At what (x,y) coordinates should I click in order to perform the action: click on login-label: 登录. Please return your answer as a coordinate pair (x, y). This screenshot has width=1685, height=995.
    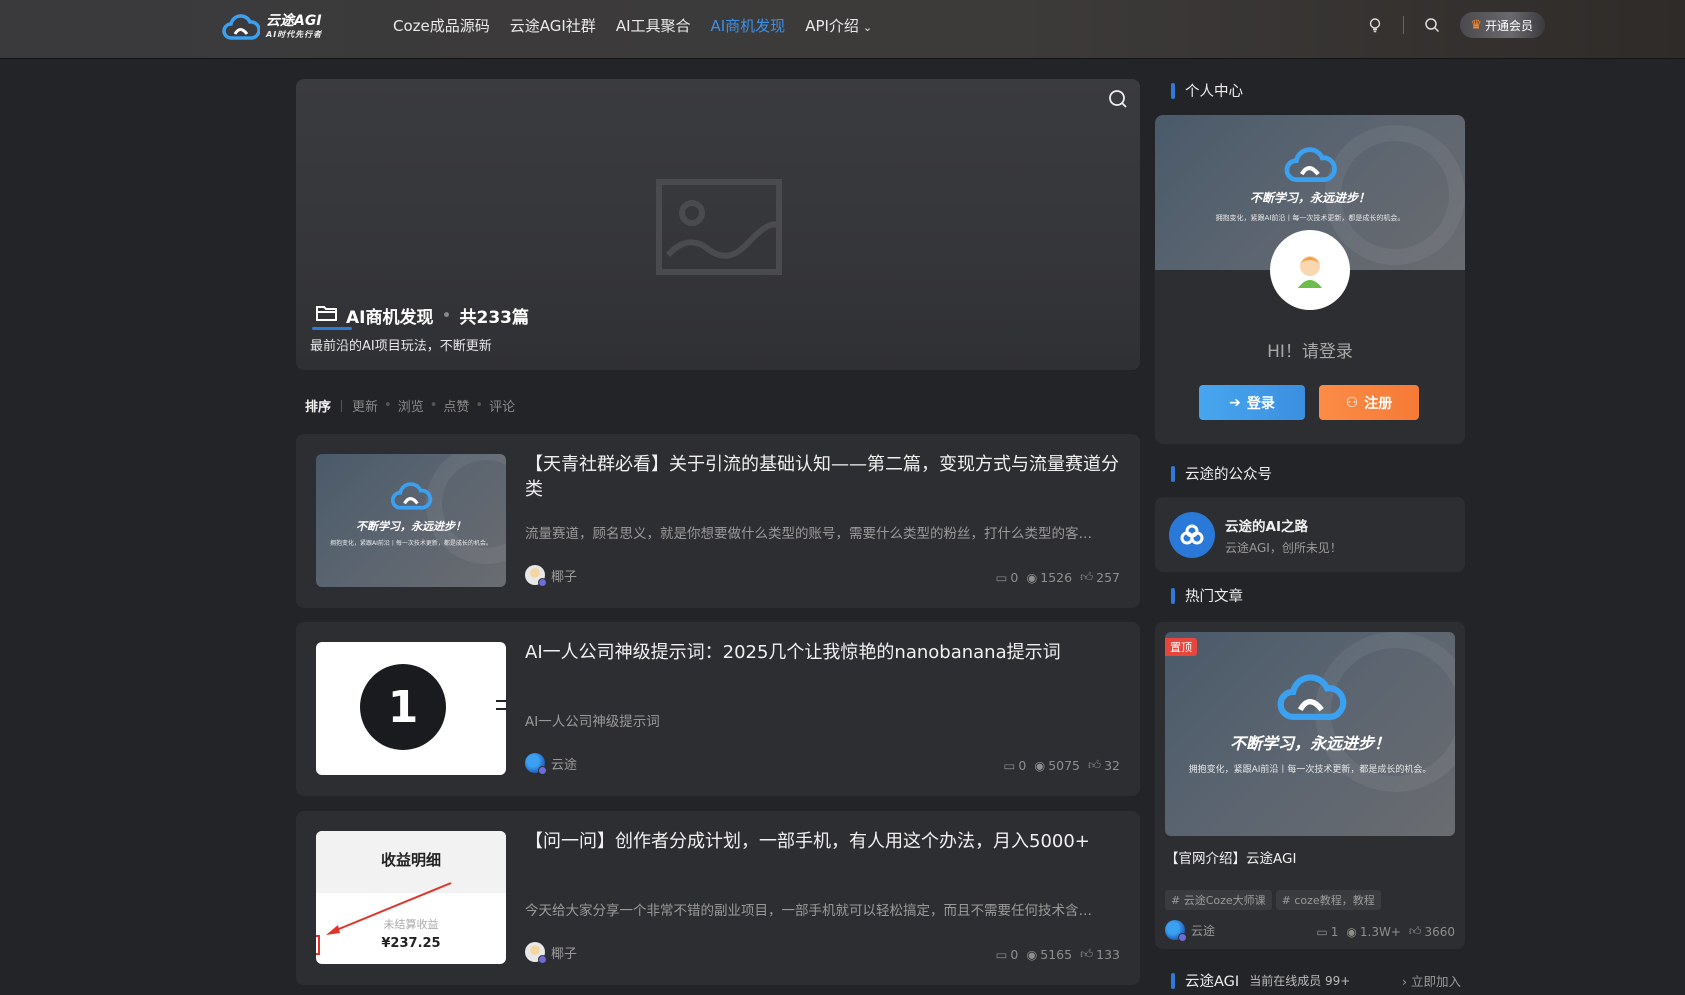
    Looking at the image, I should click on (1260, 403).